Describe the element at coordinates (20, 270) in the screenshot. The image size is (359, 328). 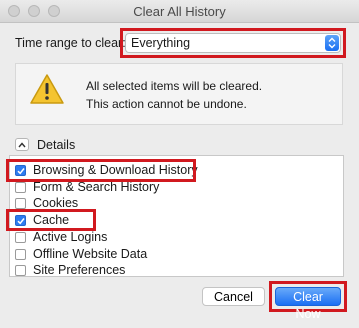
I see `checkbox-site-preferences` at that location.